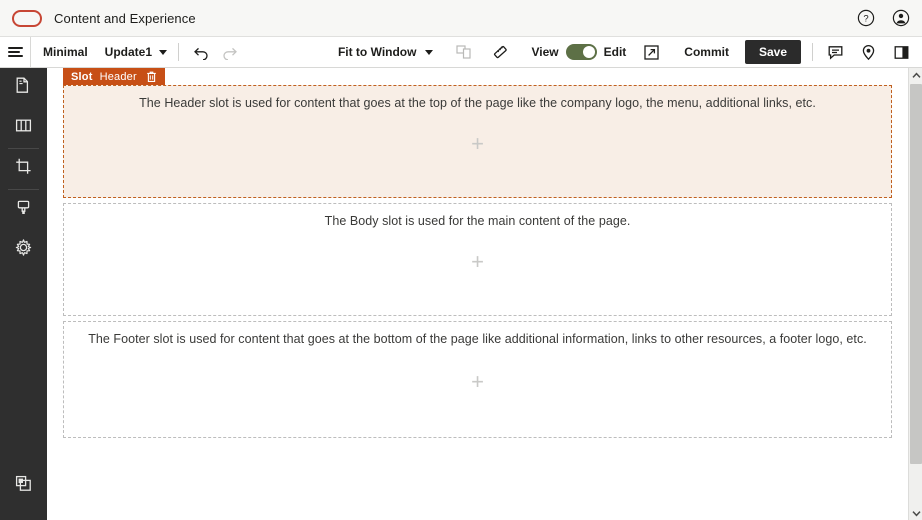 This screenshot has width=922, height=520. Describe the element at coordinates (150, 77) in the screenshot. I see `trash-icon` at that location.